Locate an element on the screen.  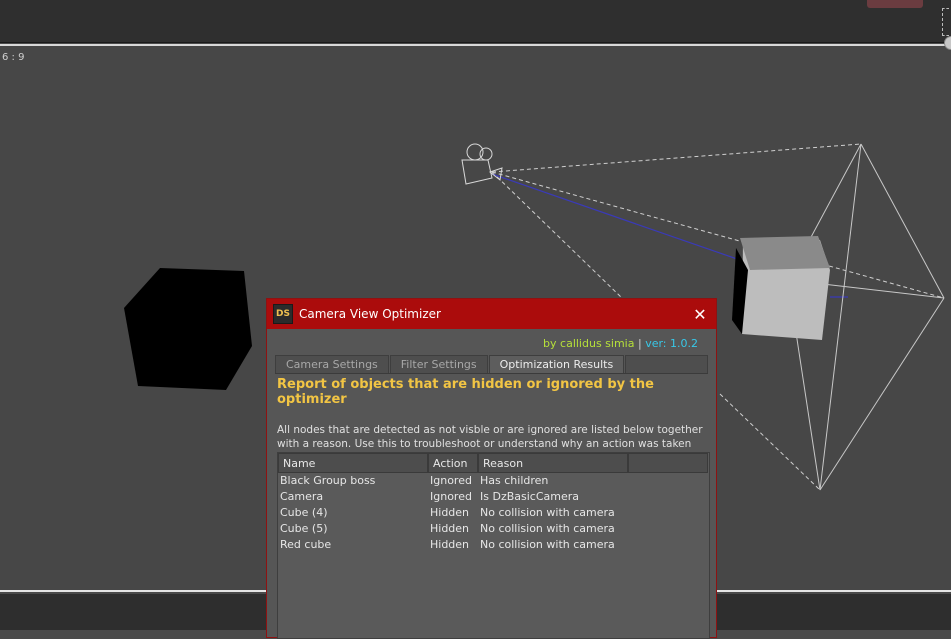
cell-reason: Is DzBasicCamera is located at coordinates (530, 496).